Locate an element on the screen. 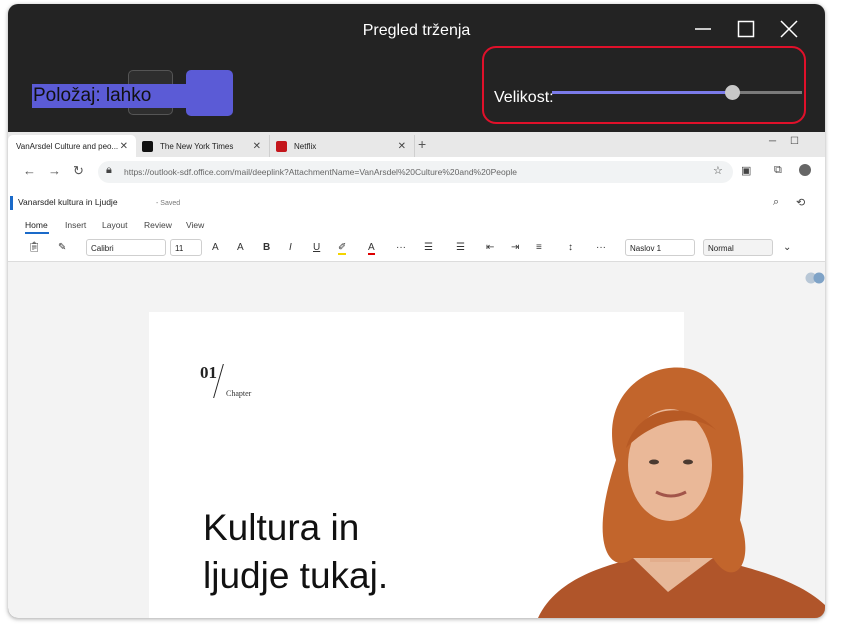  numbering-icon: ☰ is located at coordinates (460, 247).